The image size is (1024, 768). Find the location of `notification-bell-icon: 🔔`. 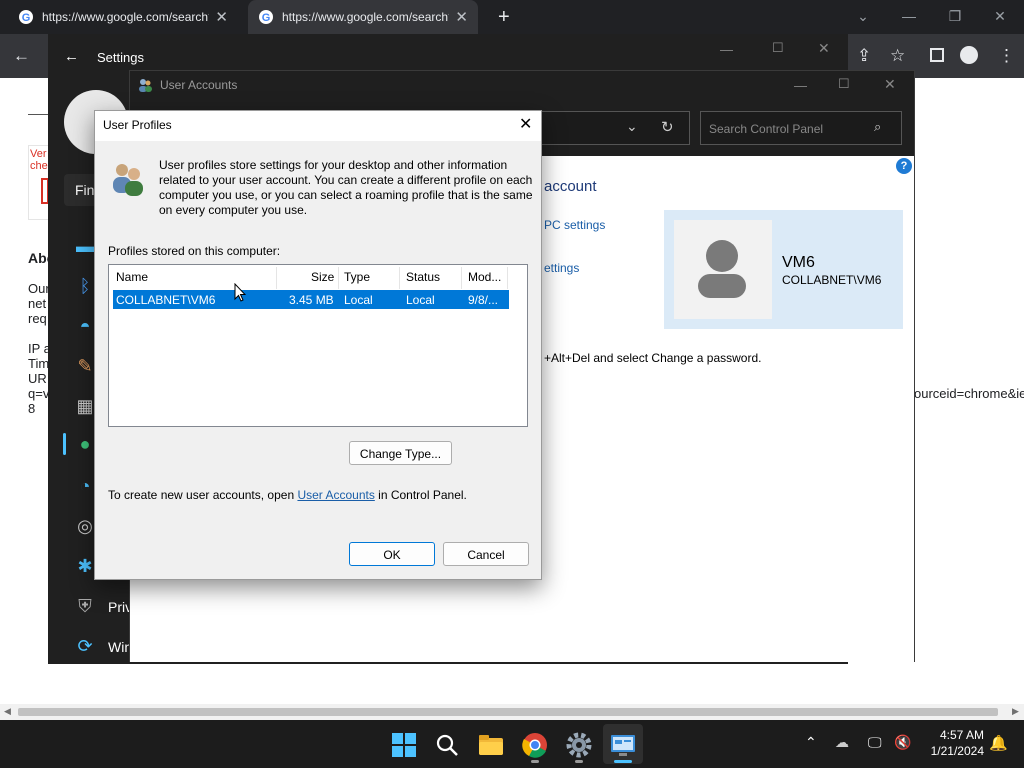

notification-bell-icon: 🔔 is located at coordinates (998, 743).